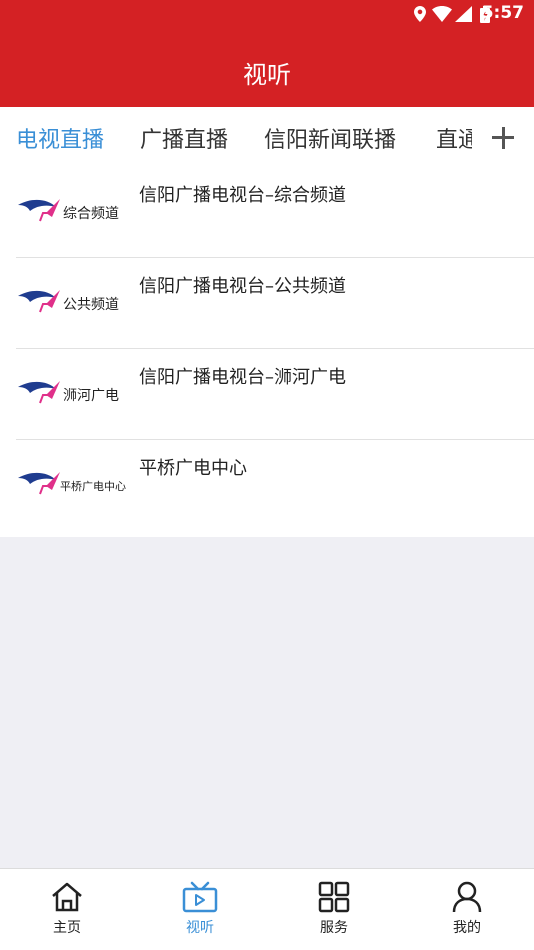  Describe the element at coordinates (502, 13) in the screenshot. I see `status-time: 5:57` at that location.